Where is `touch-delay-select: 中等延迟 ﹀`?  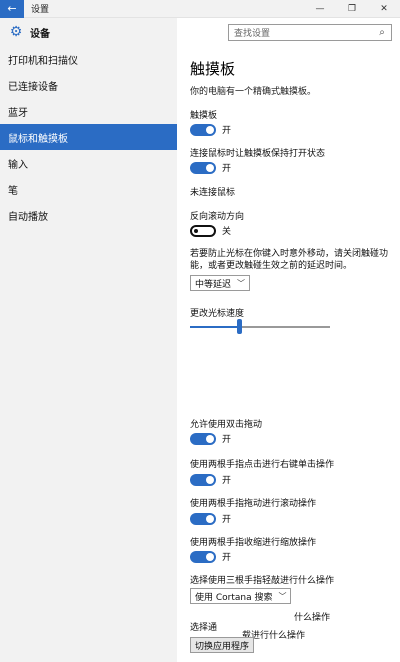 touch-delay-select: 中等延迟 ﹀ is located at coordinates (220, 283).